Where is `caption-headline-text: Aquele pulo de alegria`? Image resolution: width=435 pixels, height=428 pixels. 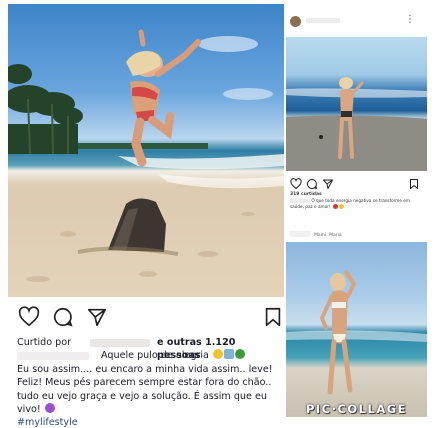
caption-headline-text: Aquele pulo de alegria is located at coordinates (155, 355).